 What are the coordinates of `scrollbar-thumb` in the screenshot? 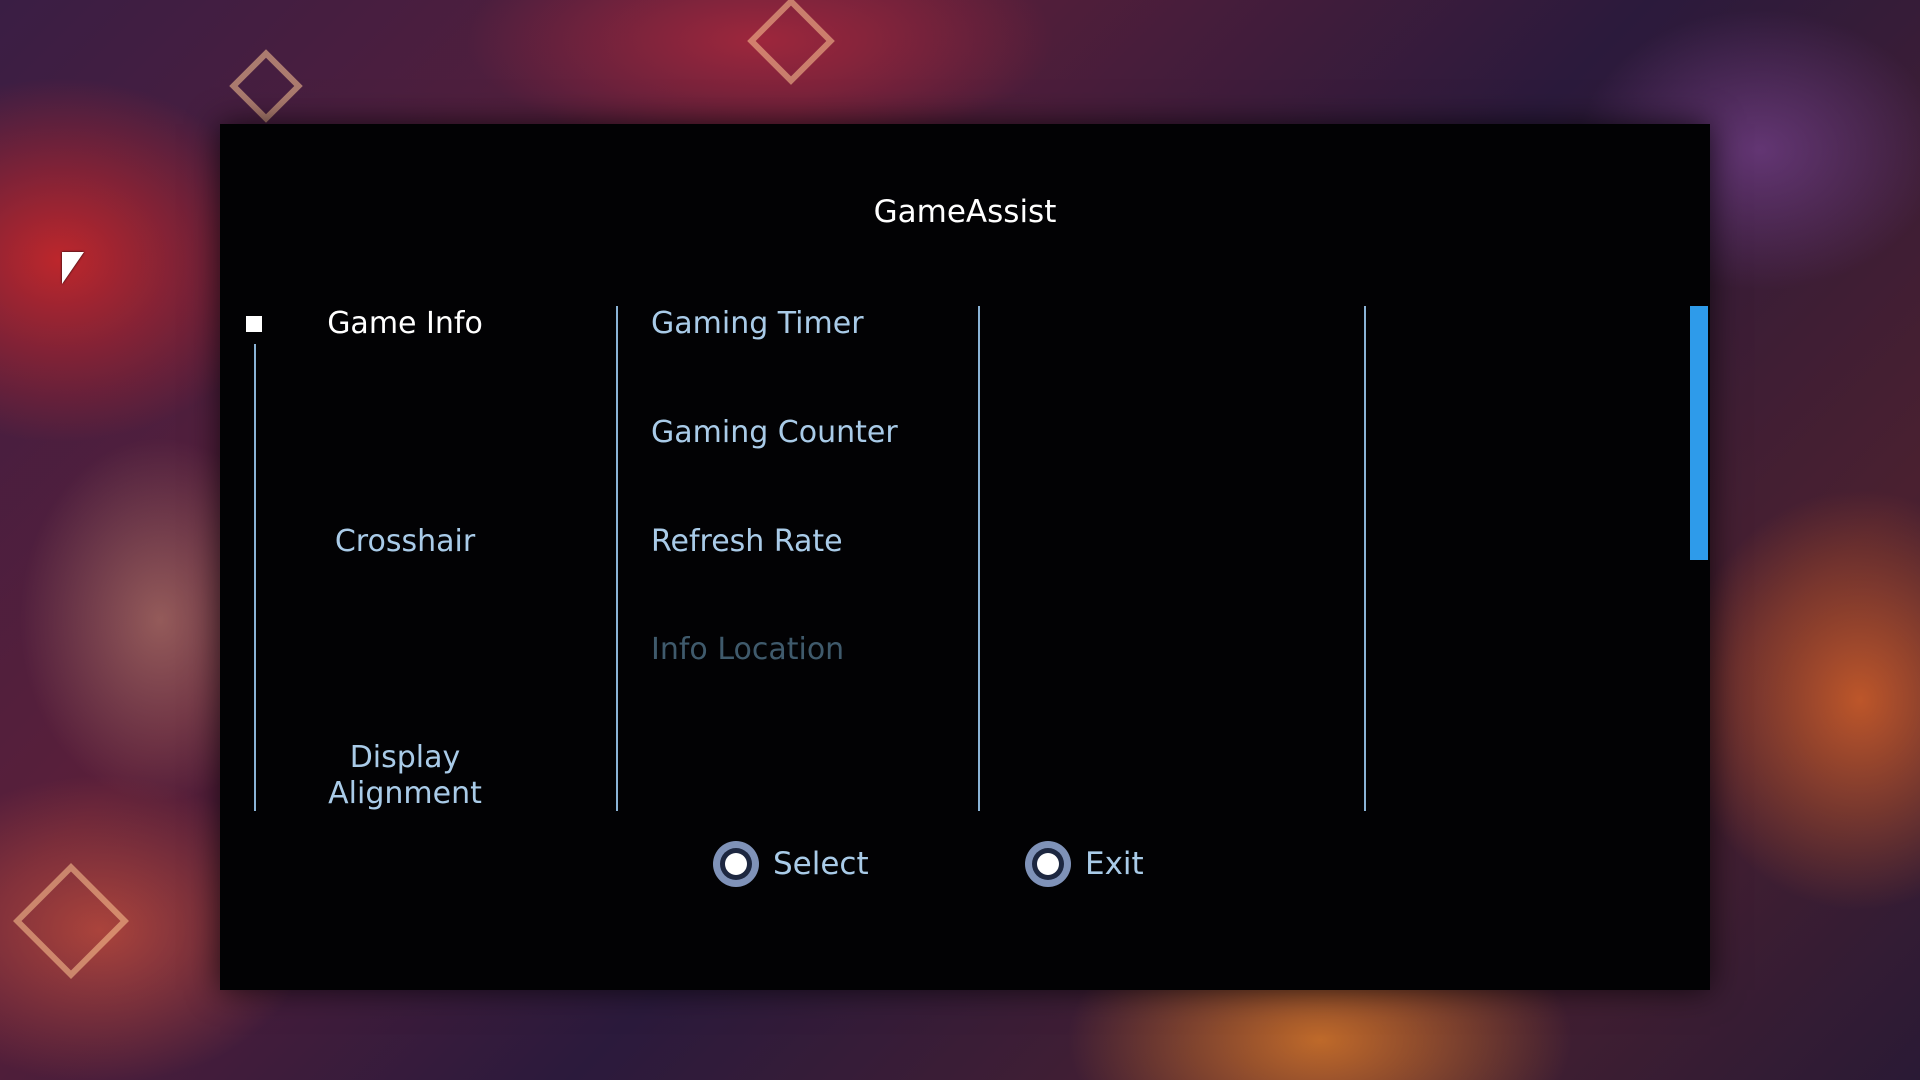 It's located at (1699, 433).